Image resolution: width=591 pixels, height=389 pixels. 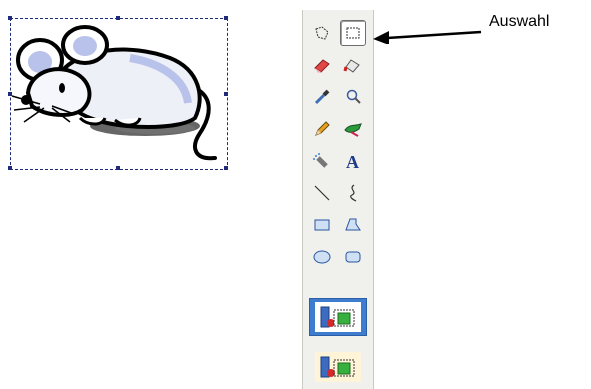 I want to click on line-icon, so click(x=322, y=193).